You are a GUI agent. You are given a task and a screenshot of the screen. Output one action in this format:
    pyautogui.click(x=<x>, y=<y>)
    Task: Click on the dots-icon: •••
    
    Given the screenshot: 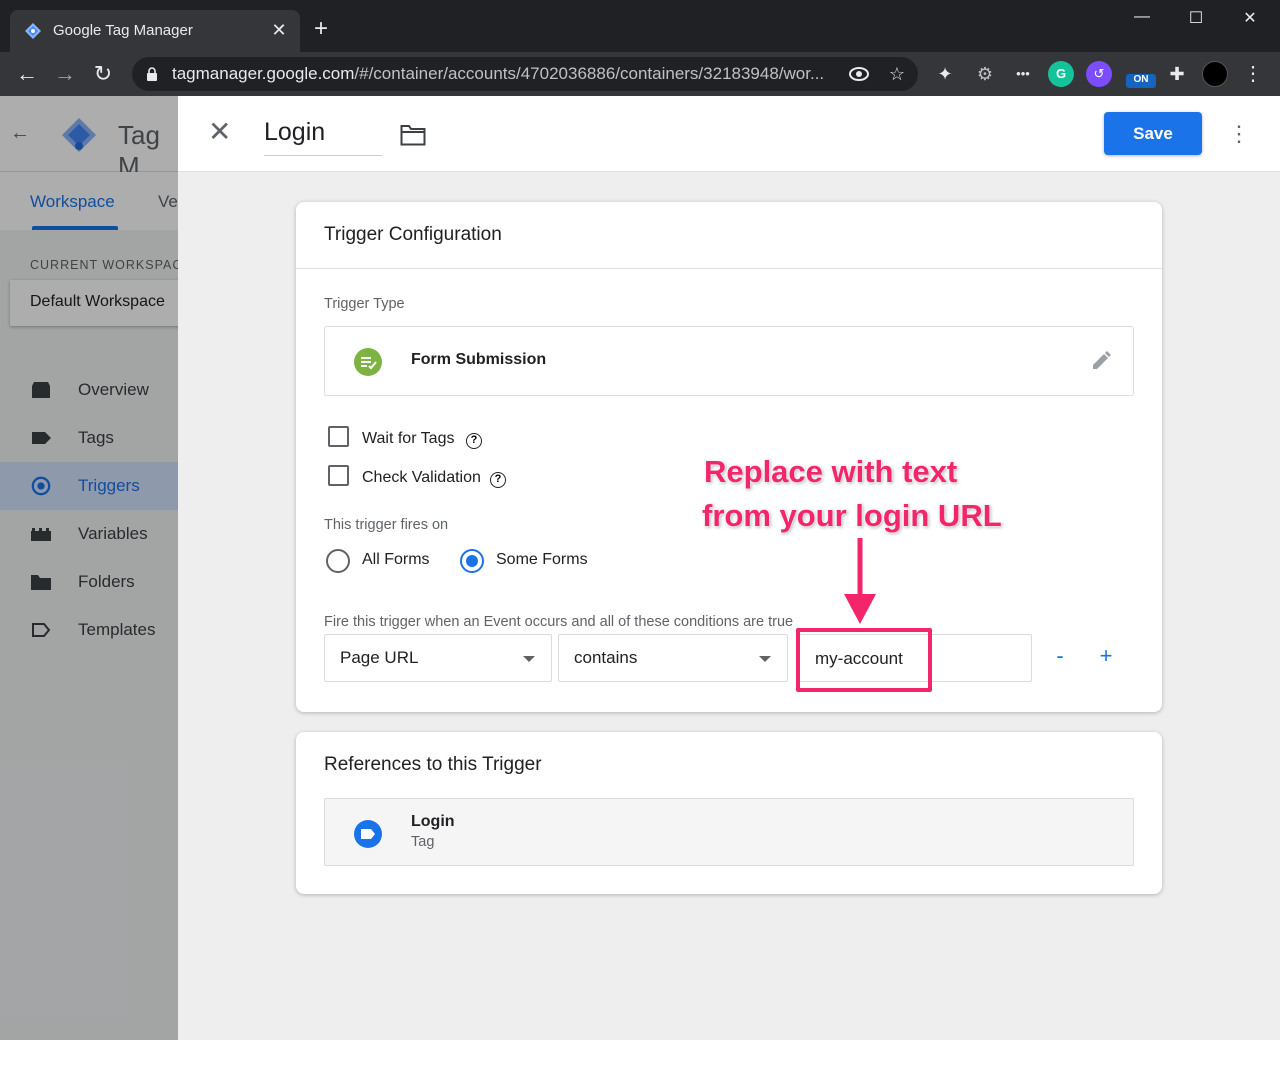 What is the action you would take?
    pyautogui.click(x=1023, y=74)
    